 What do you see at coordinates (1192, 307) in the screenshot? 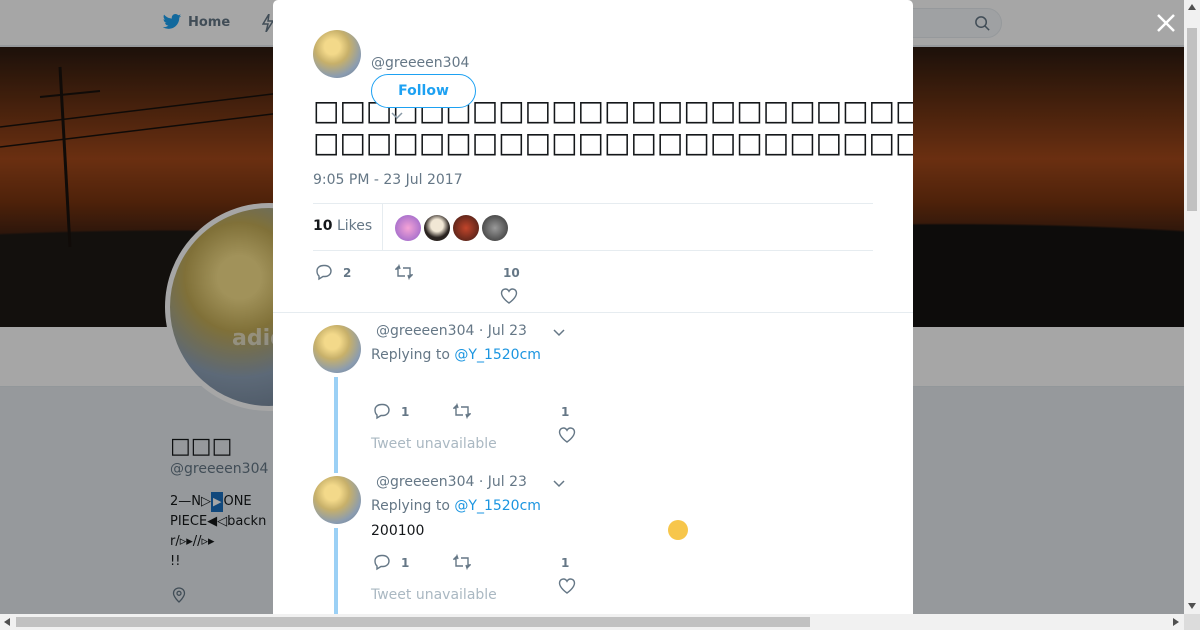
I see `vertical-scrollbar` at bounding box center [1192, 307].